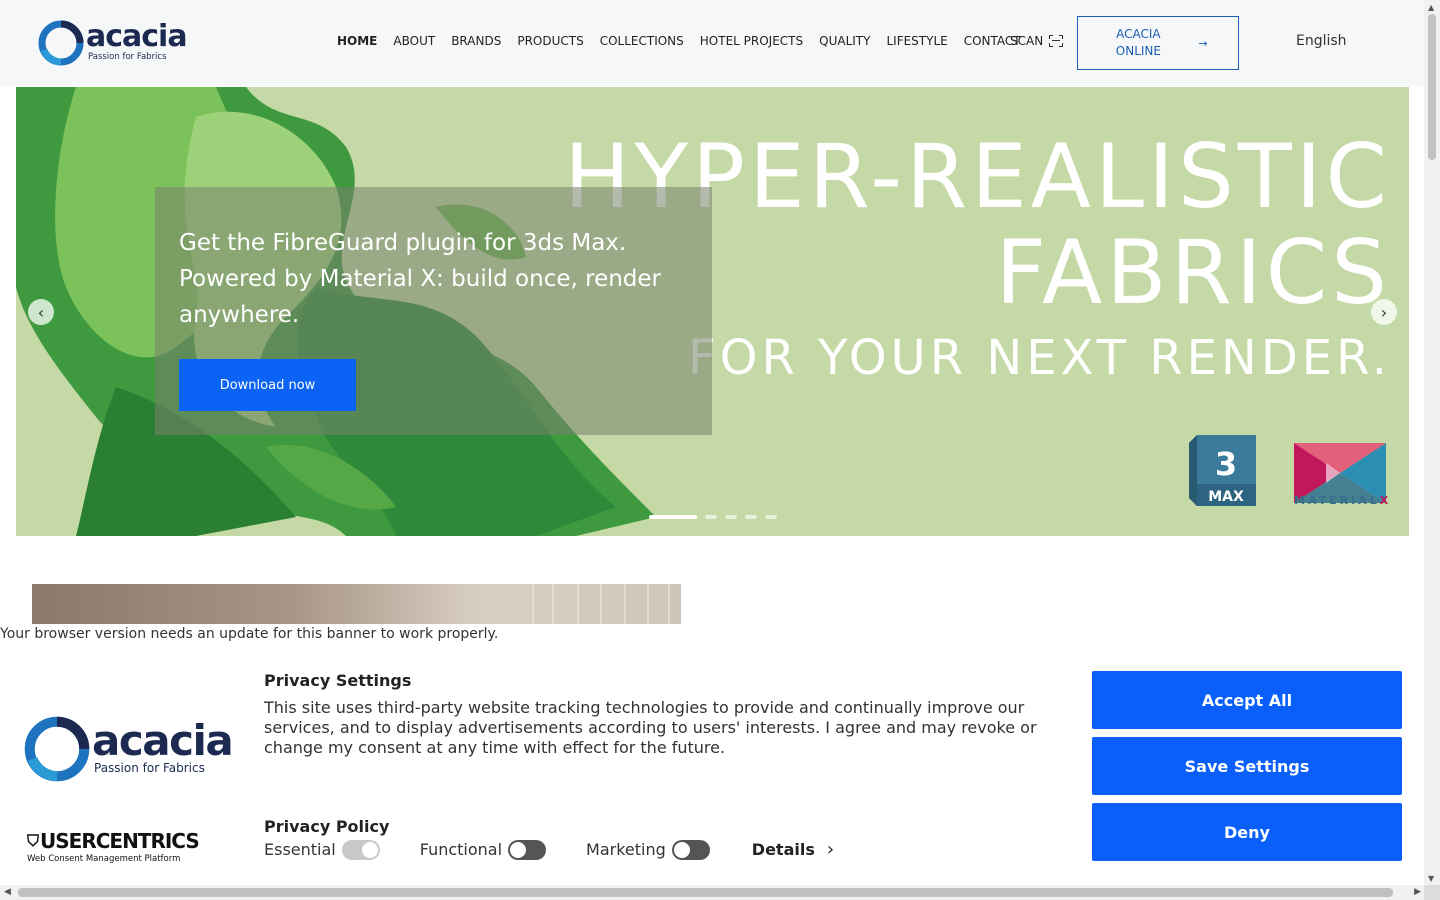 The image size is (1440, 900). What do you see at coordinates (120, 841) in the screenshot?
I see `usercentrics-name: USERCENTRICS` at bounding box center [120, 841].